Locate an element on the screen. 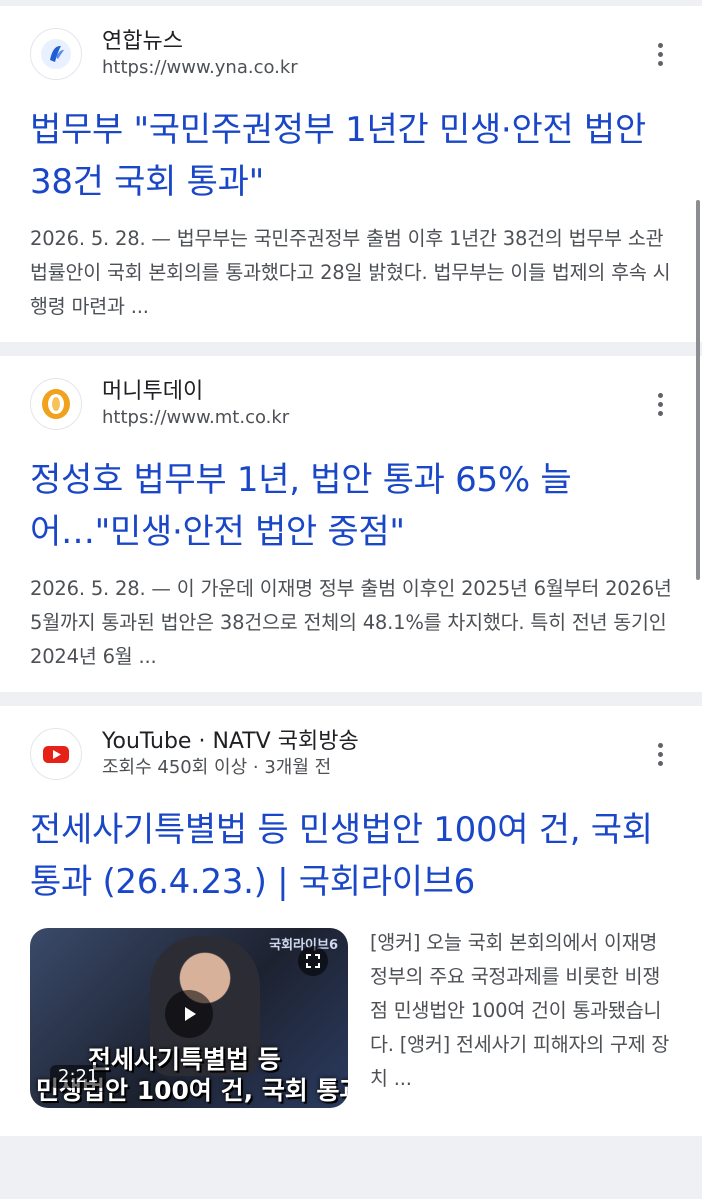  youtube-logo-icon is located at coordinates (56, 754).